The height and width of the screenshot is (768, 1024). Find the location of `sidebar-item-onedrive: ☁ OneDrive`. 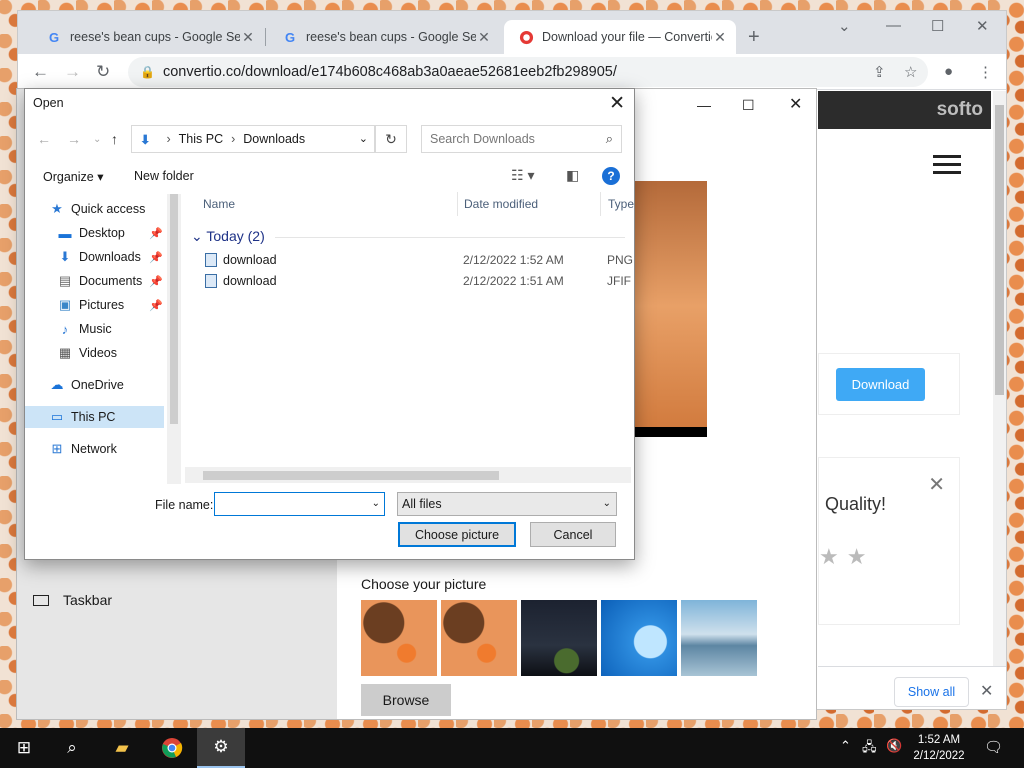

sidebar-item-onedrive: ☁ OneDrive is located at coordinates (86, 385).